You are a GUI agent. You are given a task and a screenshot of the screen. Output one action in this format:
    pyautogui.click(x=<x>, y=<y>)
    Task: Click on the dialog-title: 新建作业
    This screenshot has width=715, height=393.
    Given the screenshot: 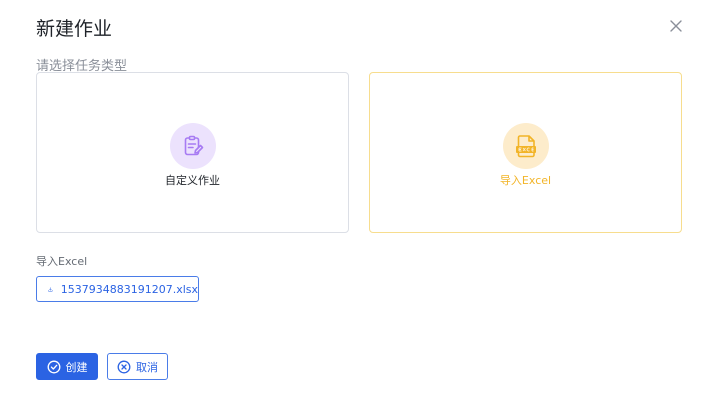 What is the action you would take?
    pyautogui.click(x=74, y=29)
    